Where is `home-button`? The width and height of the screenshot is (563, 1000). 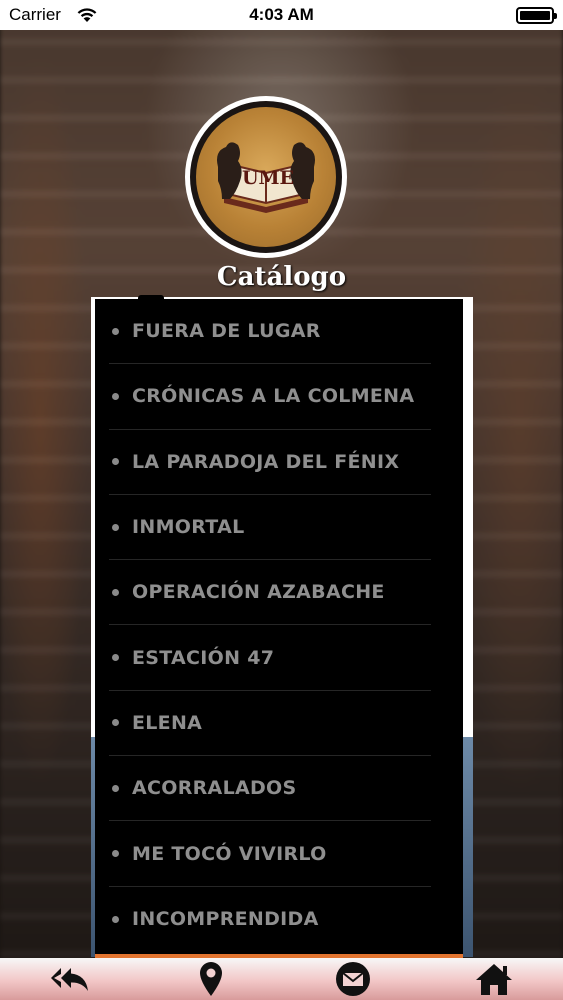
home-button is located at coordinates (494, 979).